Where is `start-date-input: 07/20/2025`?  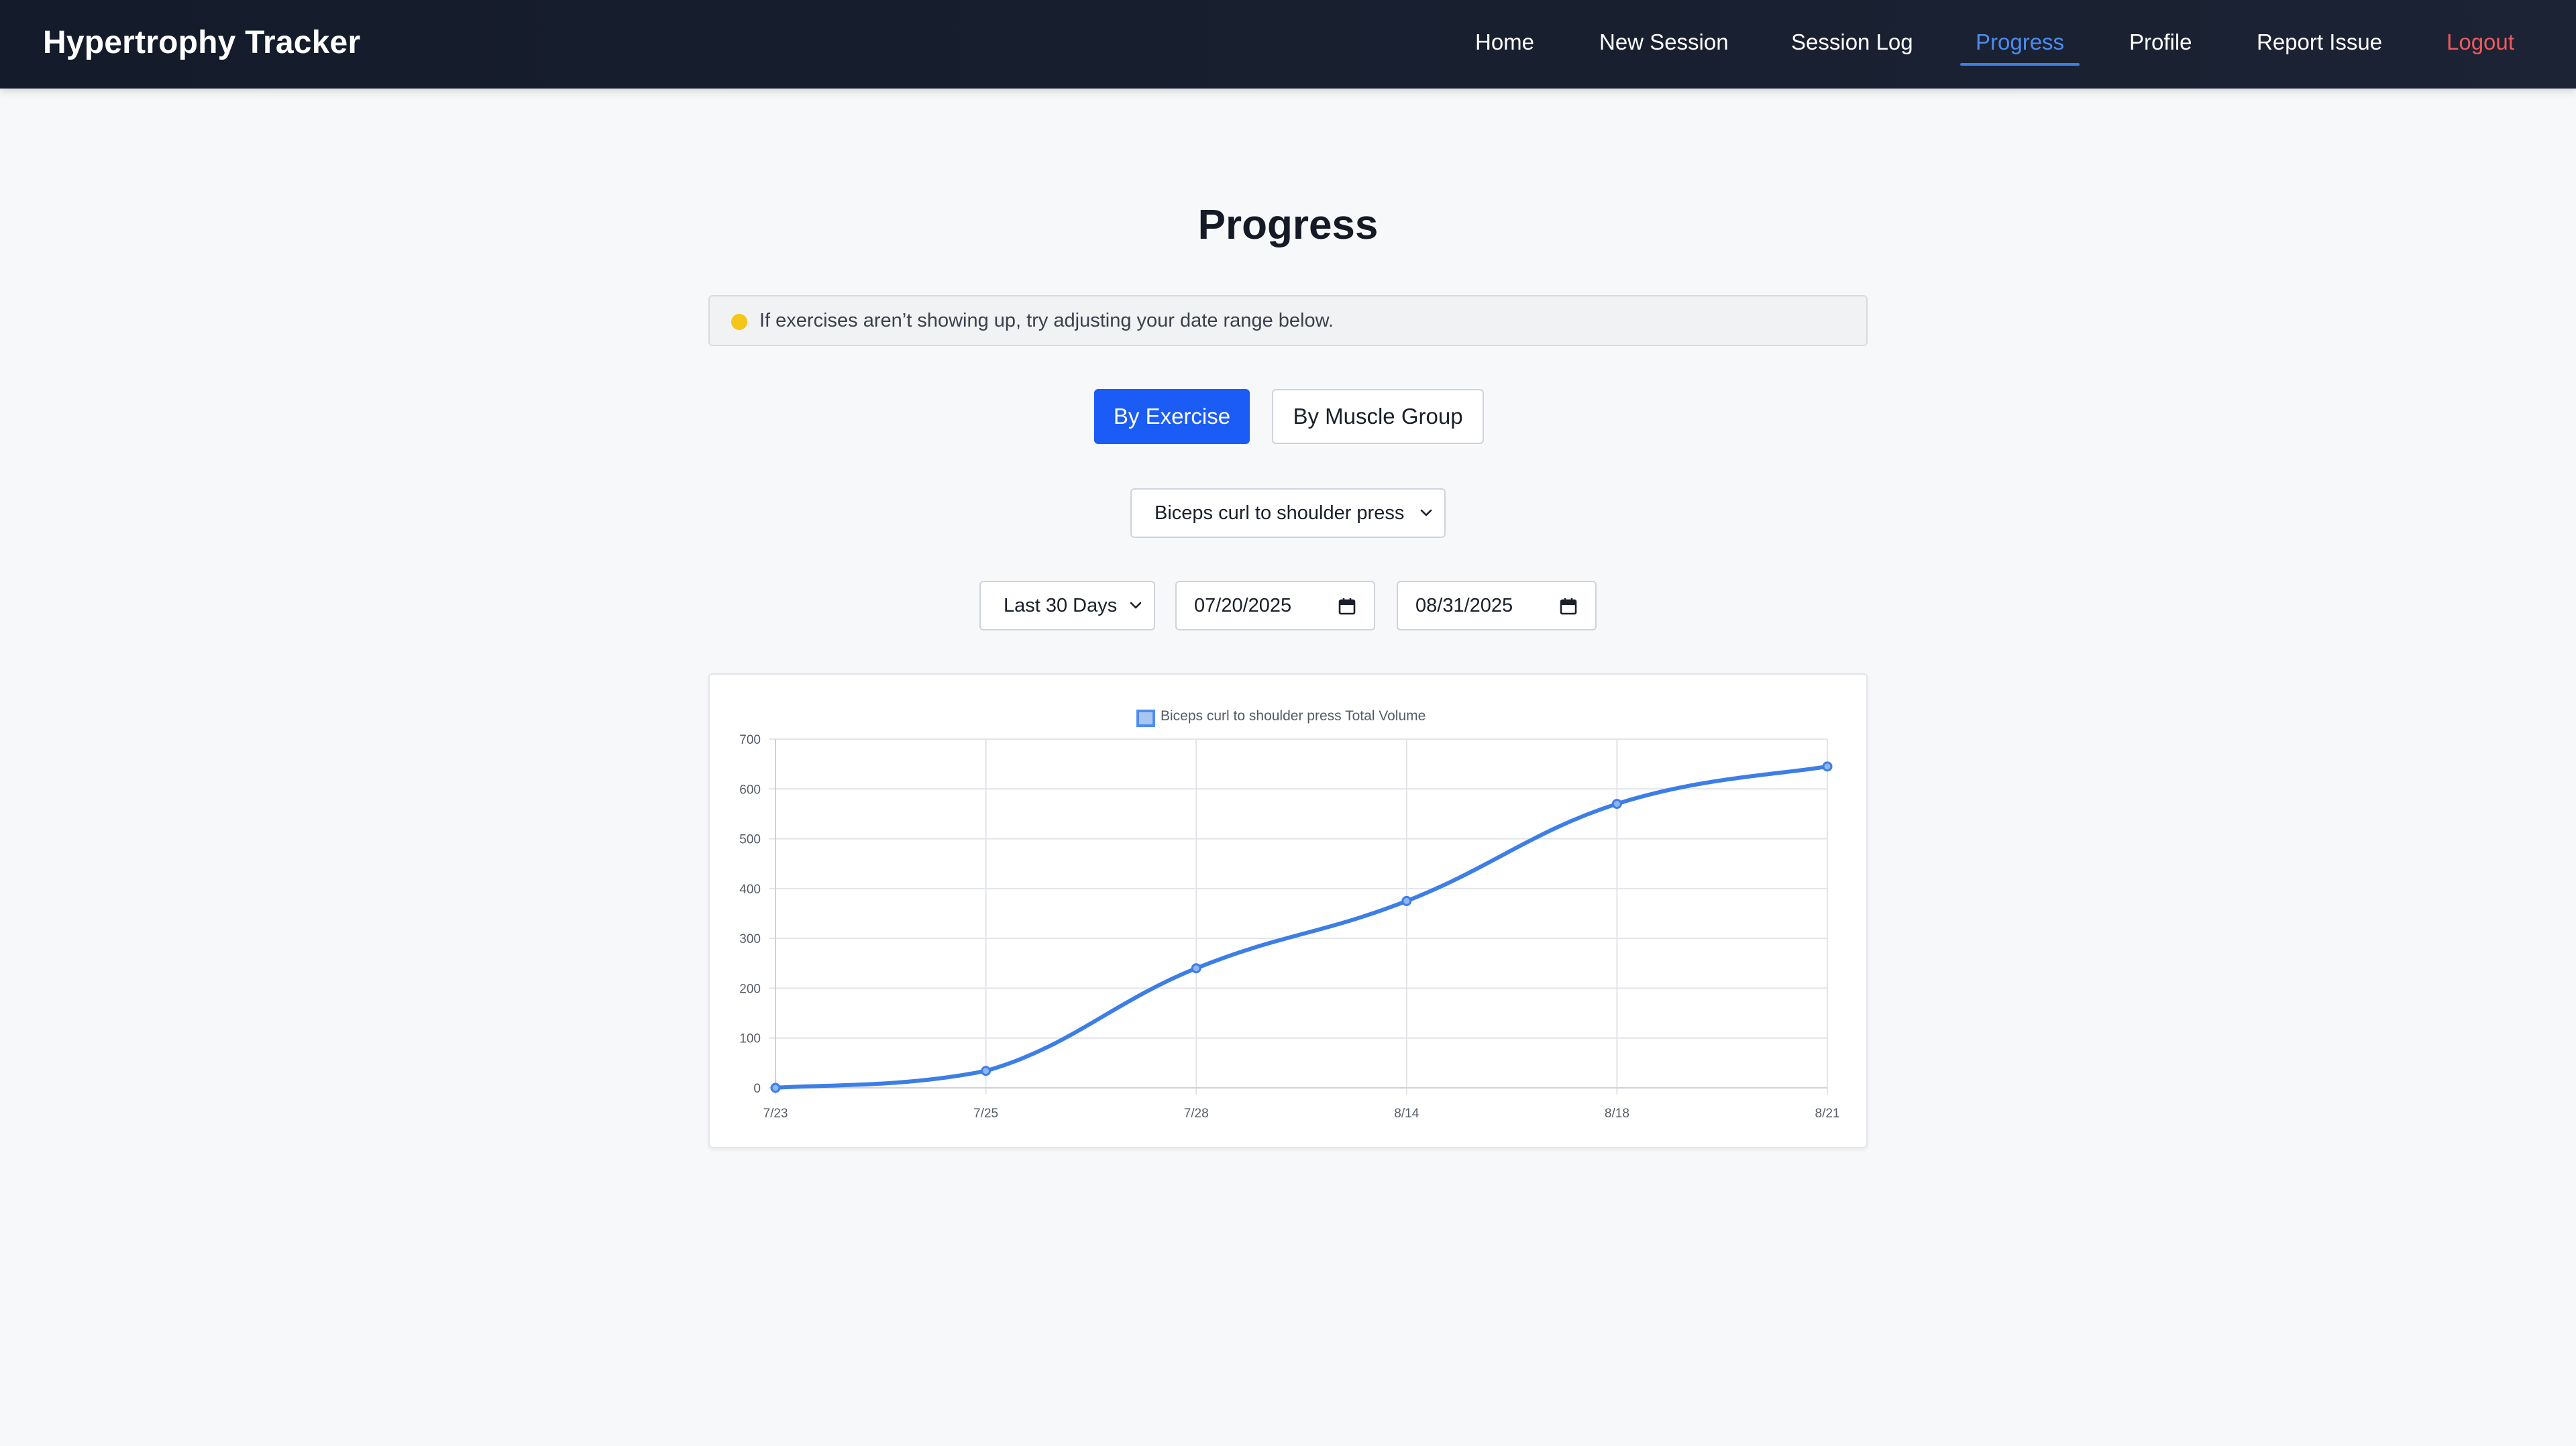
start-date-input: 07/20/2025 is located at coordinates (1275, 605).